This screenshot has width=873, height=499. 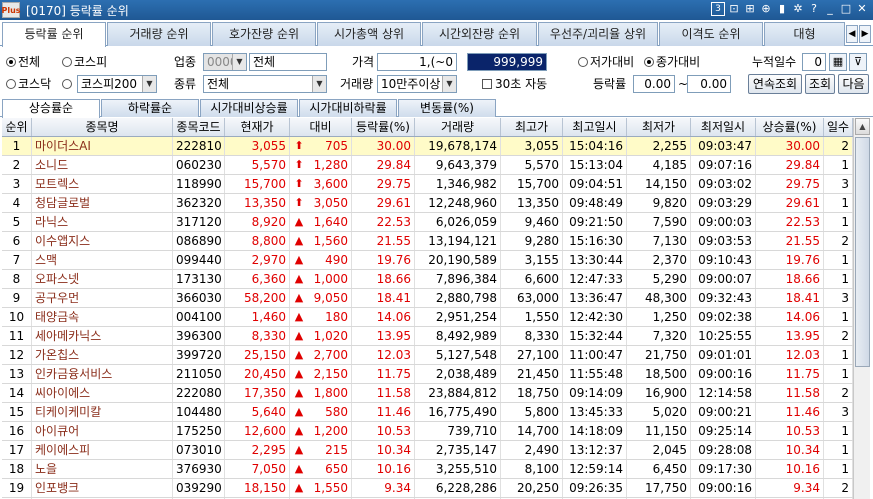 What do you see at coordinates (820, 84) in the screenshot?
I see `search-button: 조회` at bounding box center [820, 84].